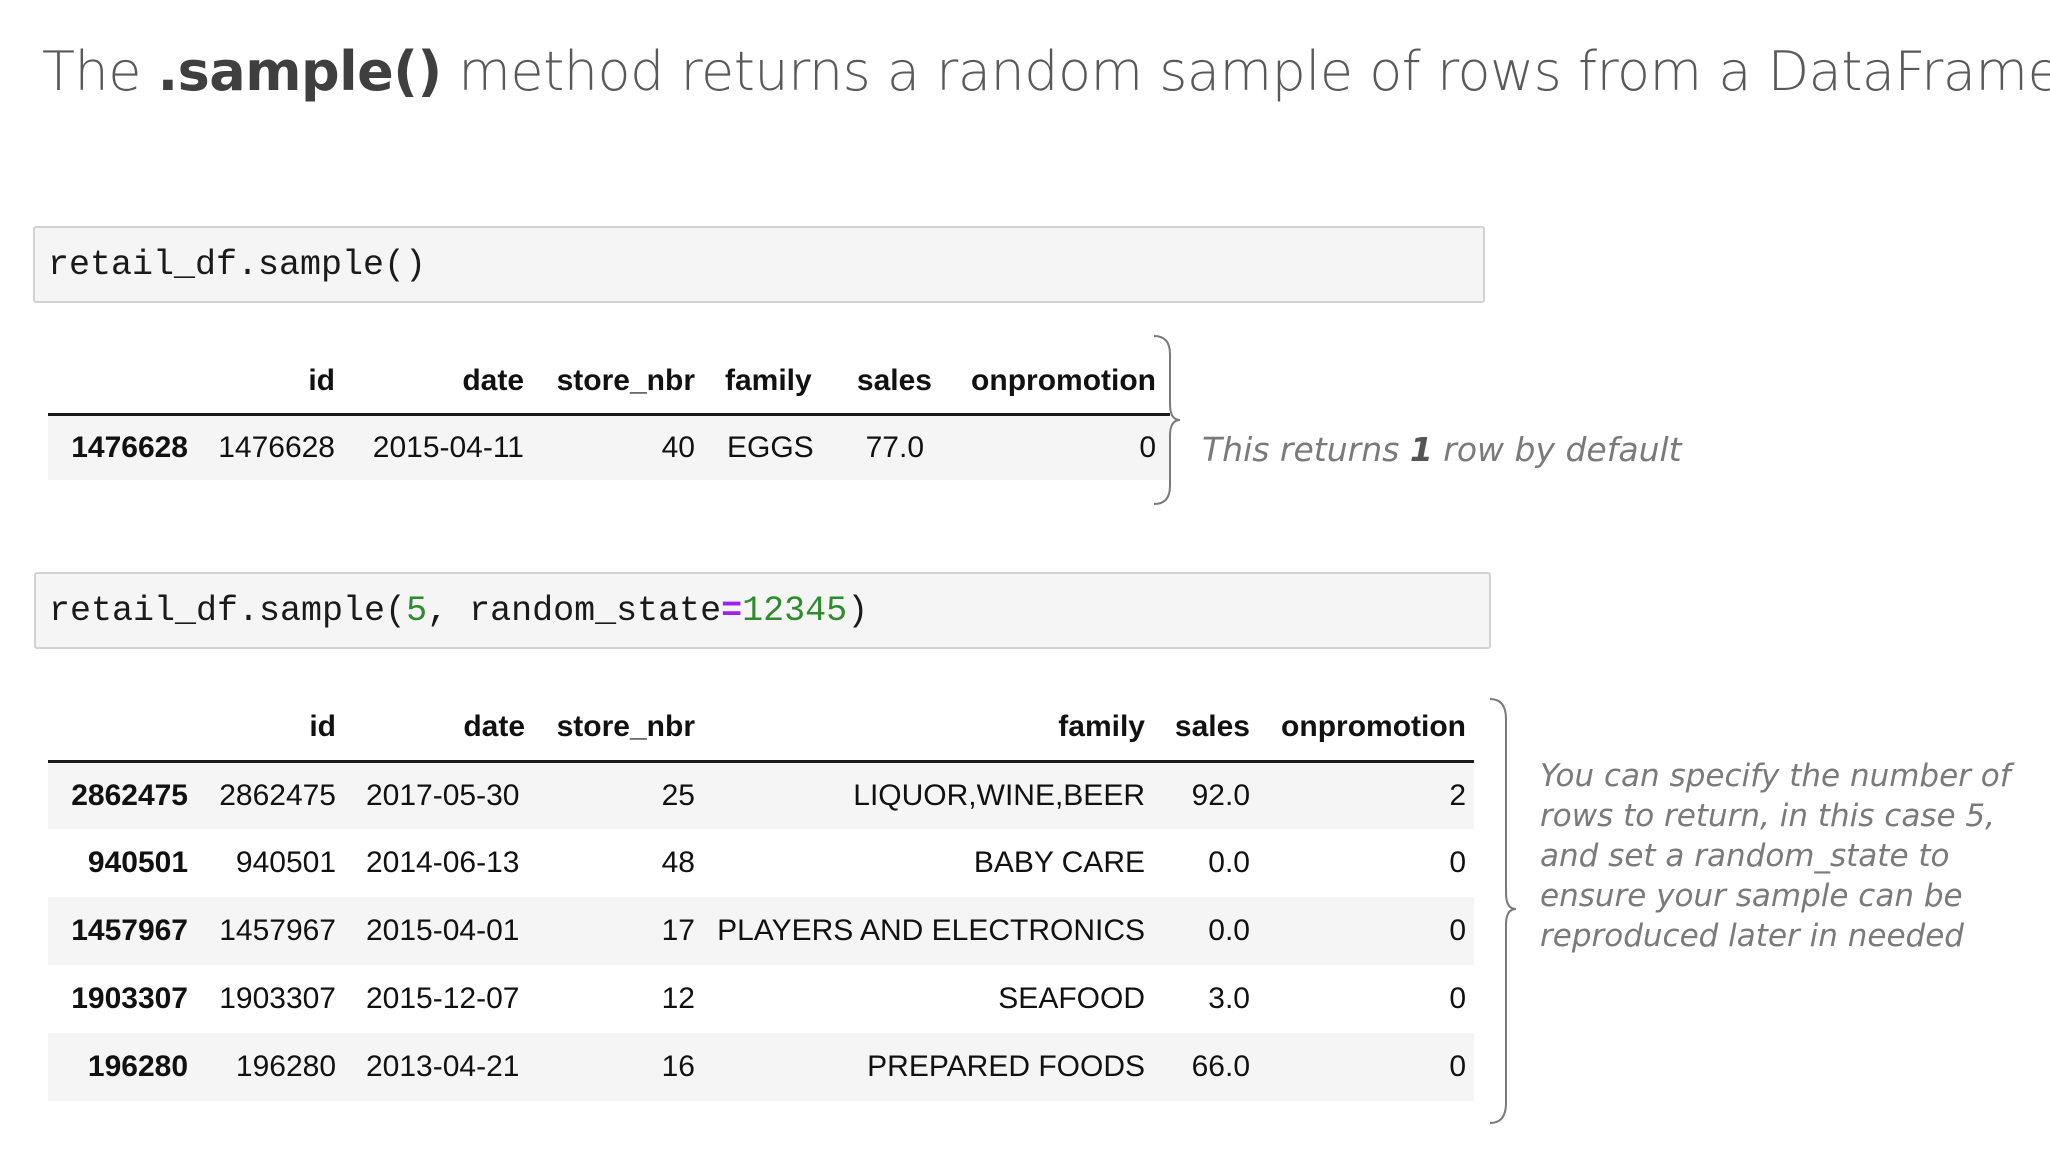 This screenshot has width=2050, height=1150. What do you see at coordinates (443, 998) in the screenshot?
I see `cell-date: 2015-12-07` at bounding box center [443, 998].